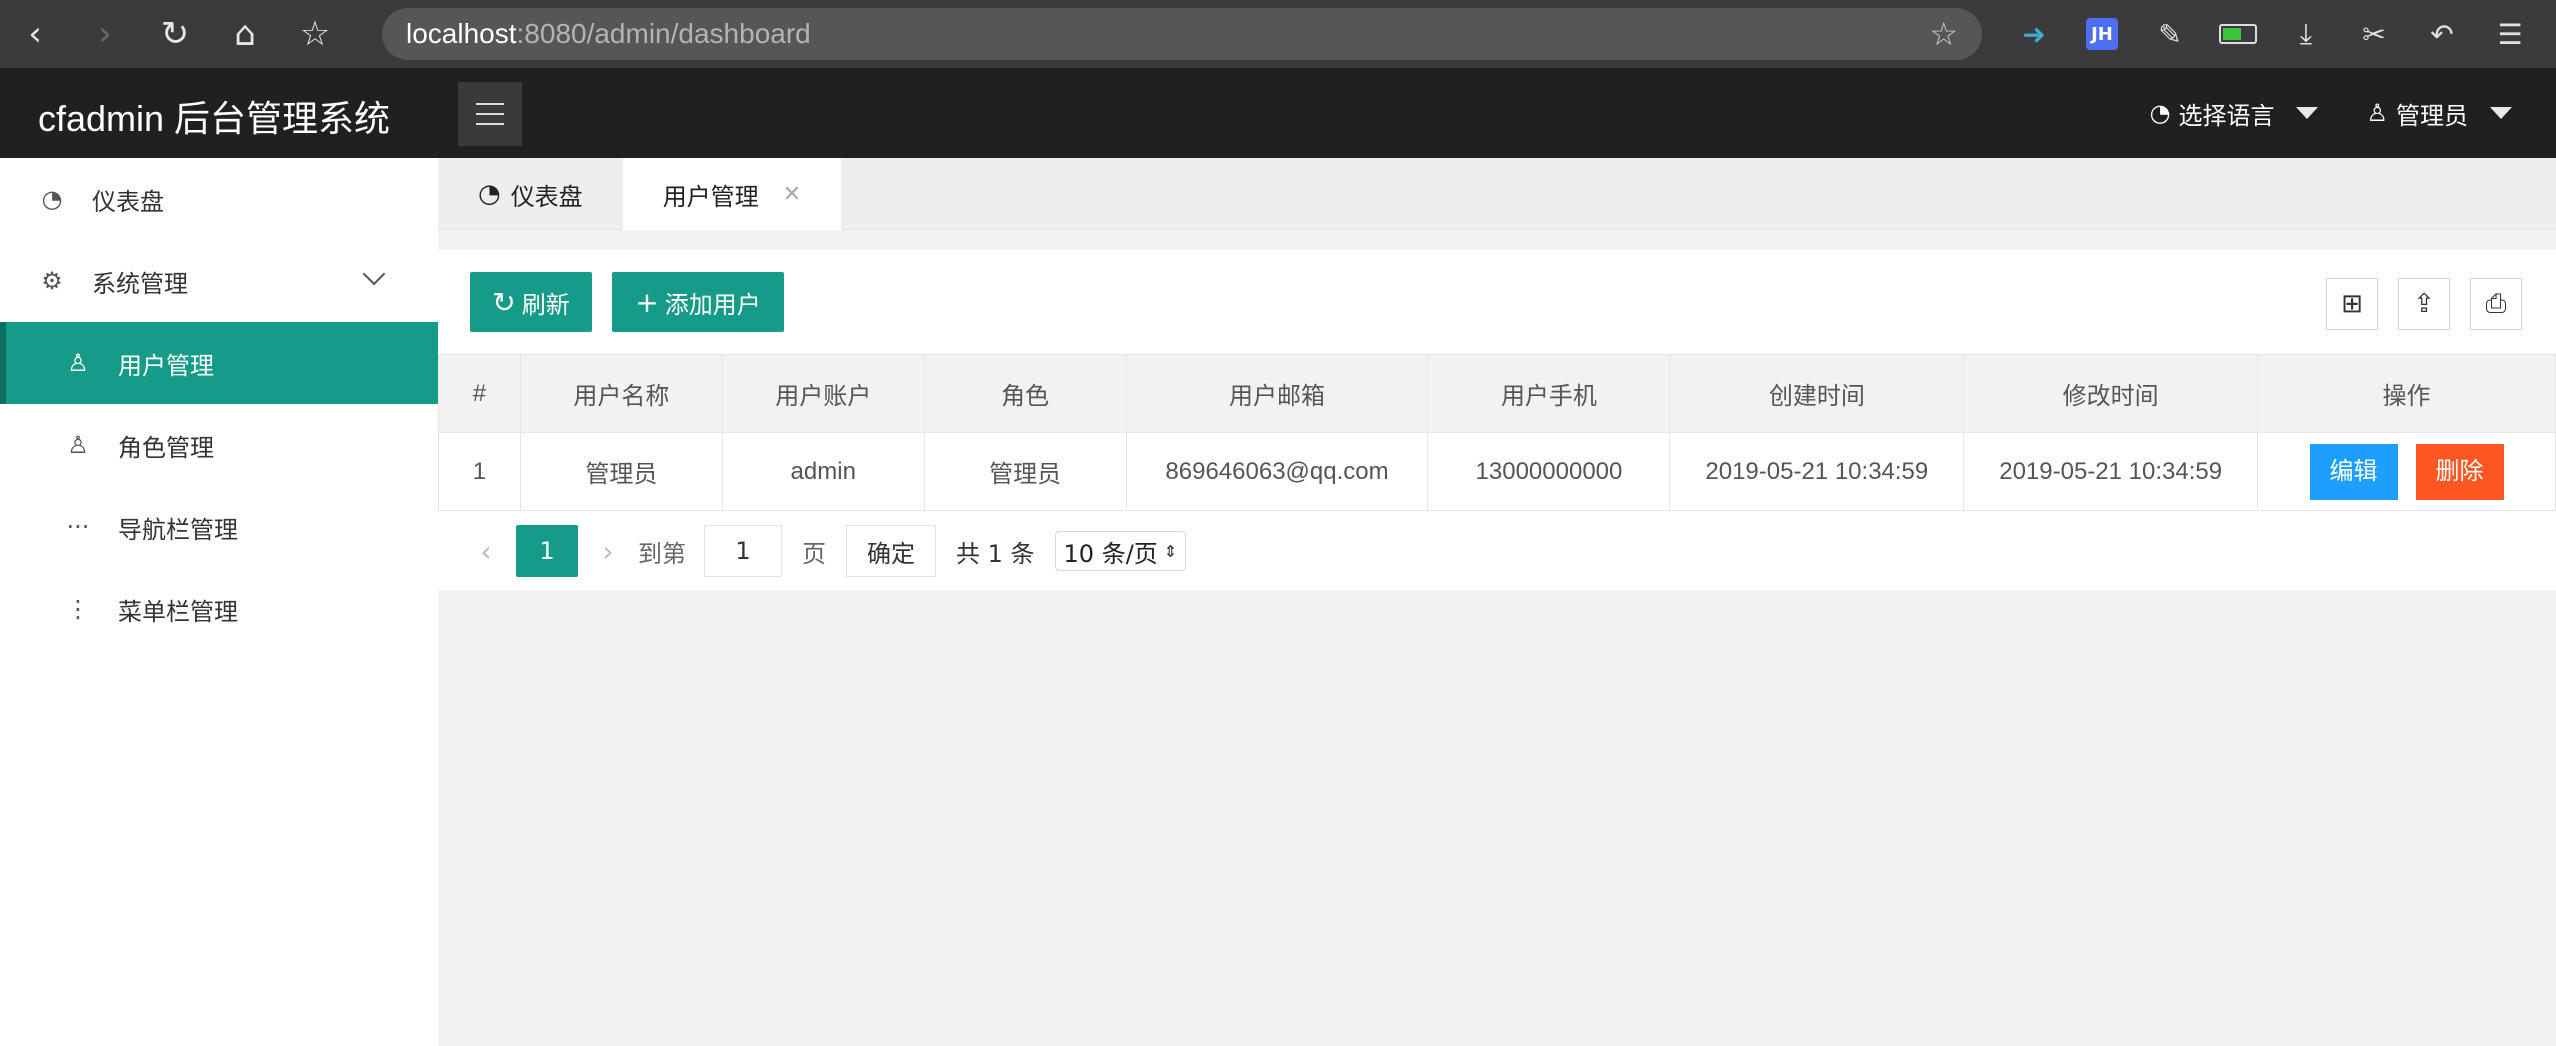 This screenshot has width=2556, height=1046. What do you see at coordinates (1025, 471) in the screenshot?
I see `cell-role: 管理员` at bounding box center [1025, 471].